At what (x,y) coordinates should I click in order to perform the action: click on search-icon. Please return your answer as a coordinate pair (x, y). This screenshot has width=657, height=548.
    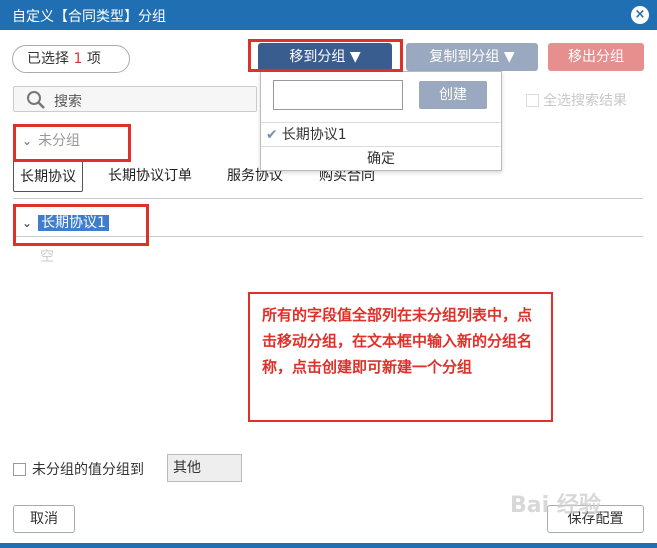
    Looking at the image, I should click on (36, 100).